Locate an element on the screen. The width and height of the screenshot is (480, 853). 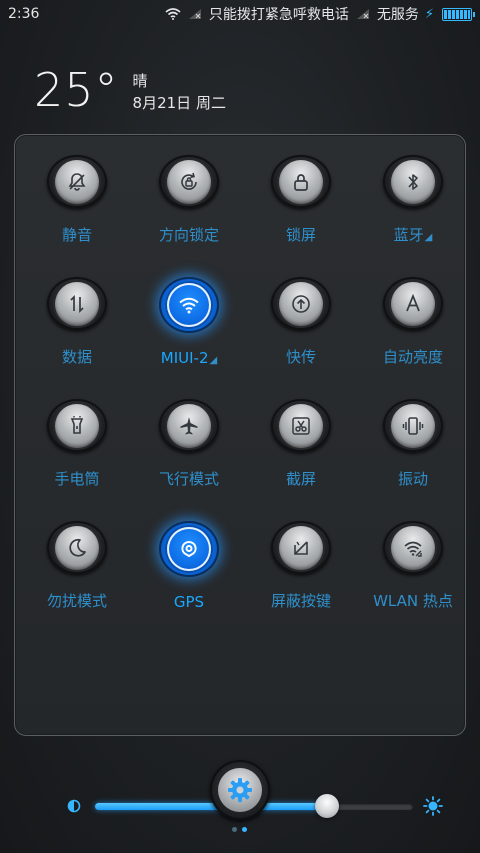
scissors-icon is located at coordinates (301, 425).